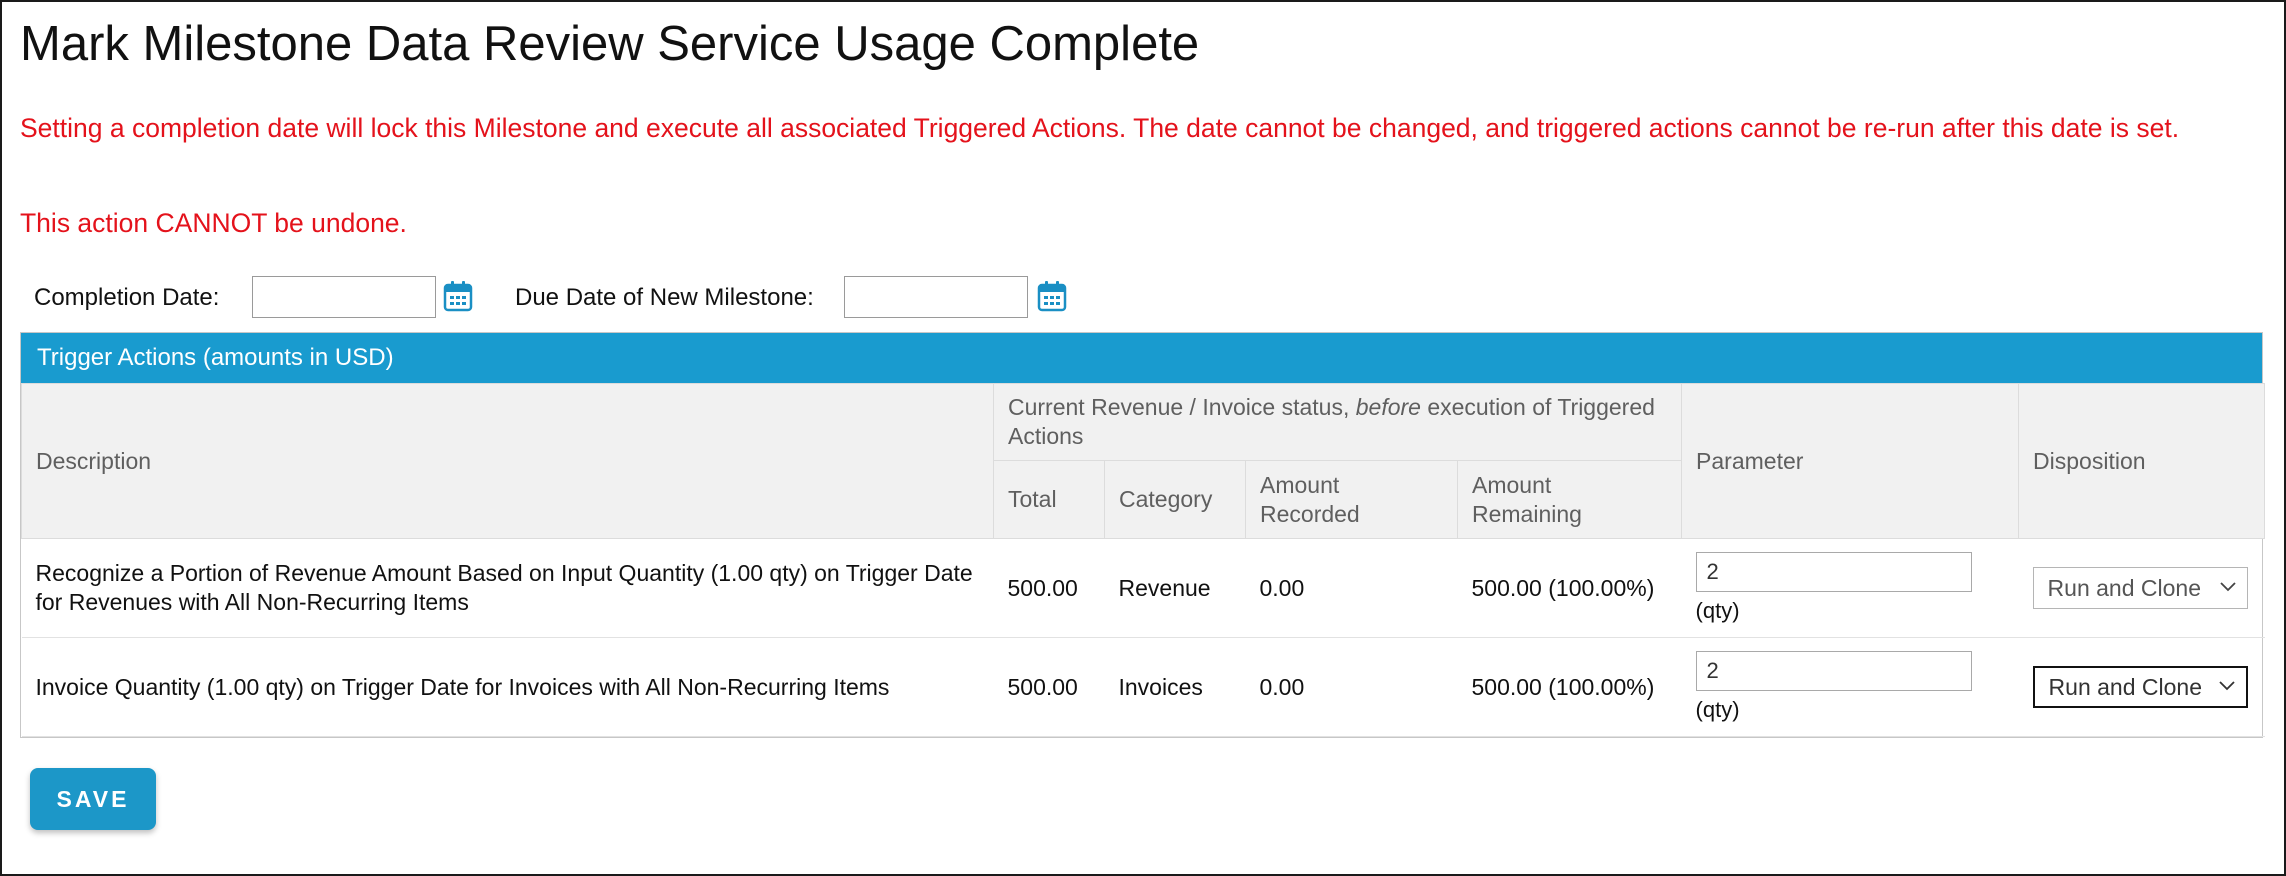 The image size is (2286, 876). What do you see at coordinates (1141, 358) in the screenshot?
I see `panel-header: Trigger Actions (amounts in USD)` at bounding box center [1141, 358].